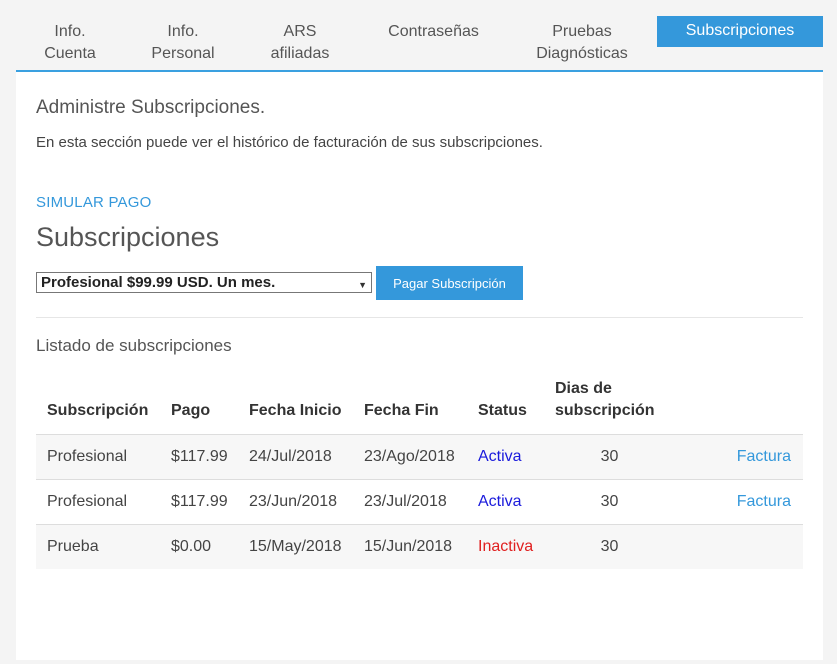  What do you see at coordinates (199, 402) in the screenshot?
I see `col-header-payment: Pago` at bounding box center [199, 402].